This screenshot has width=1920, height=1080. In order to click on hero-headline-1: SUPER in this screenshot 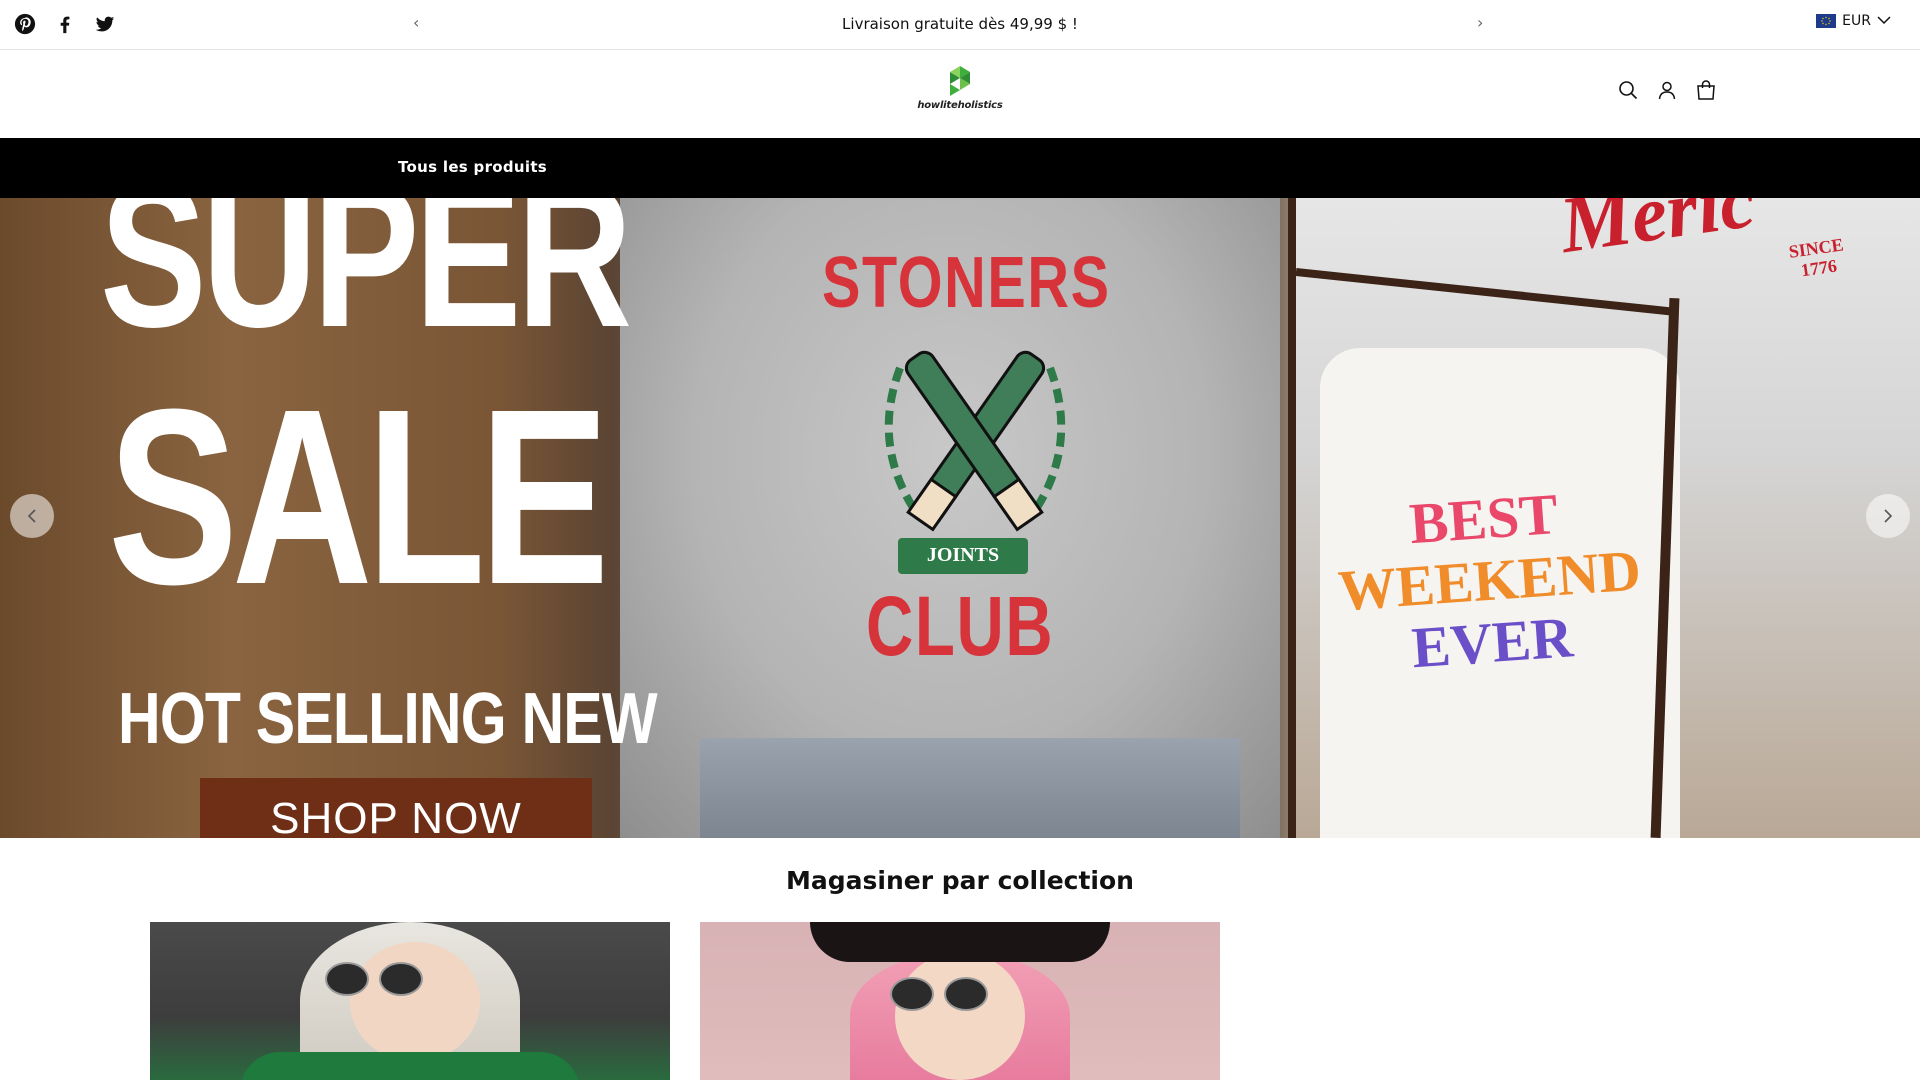, I will do `click(366, 284)`.